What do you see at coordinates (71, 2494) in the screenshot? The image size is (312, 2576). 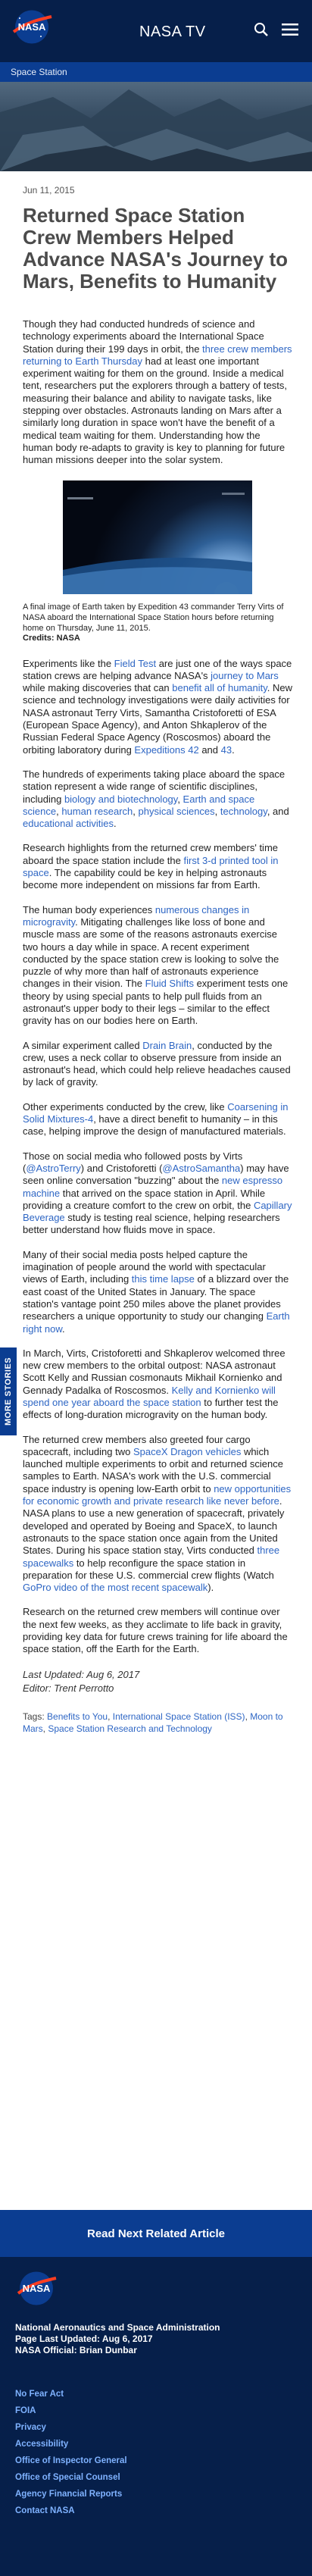 I see `footer-link: Agency Financial Reports` at bounding box center [71, 2494].